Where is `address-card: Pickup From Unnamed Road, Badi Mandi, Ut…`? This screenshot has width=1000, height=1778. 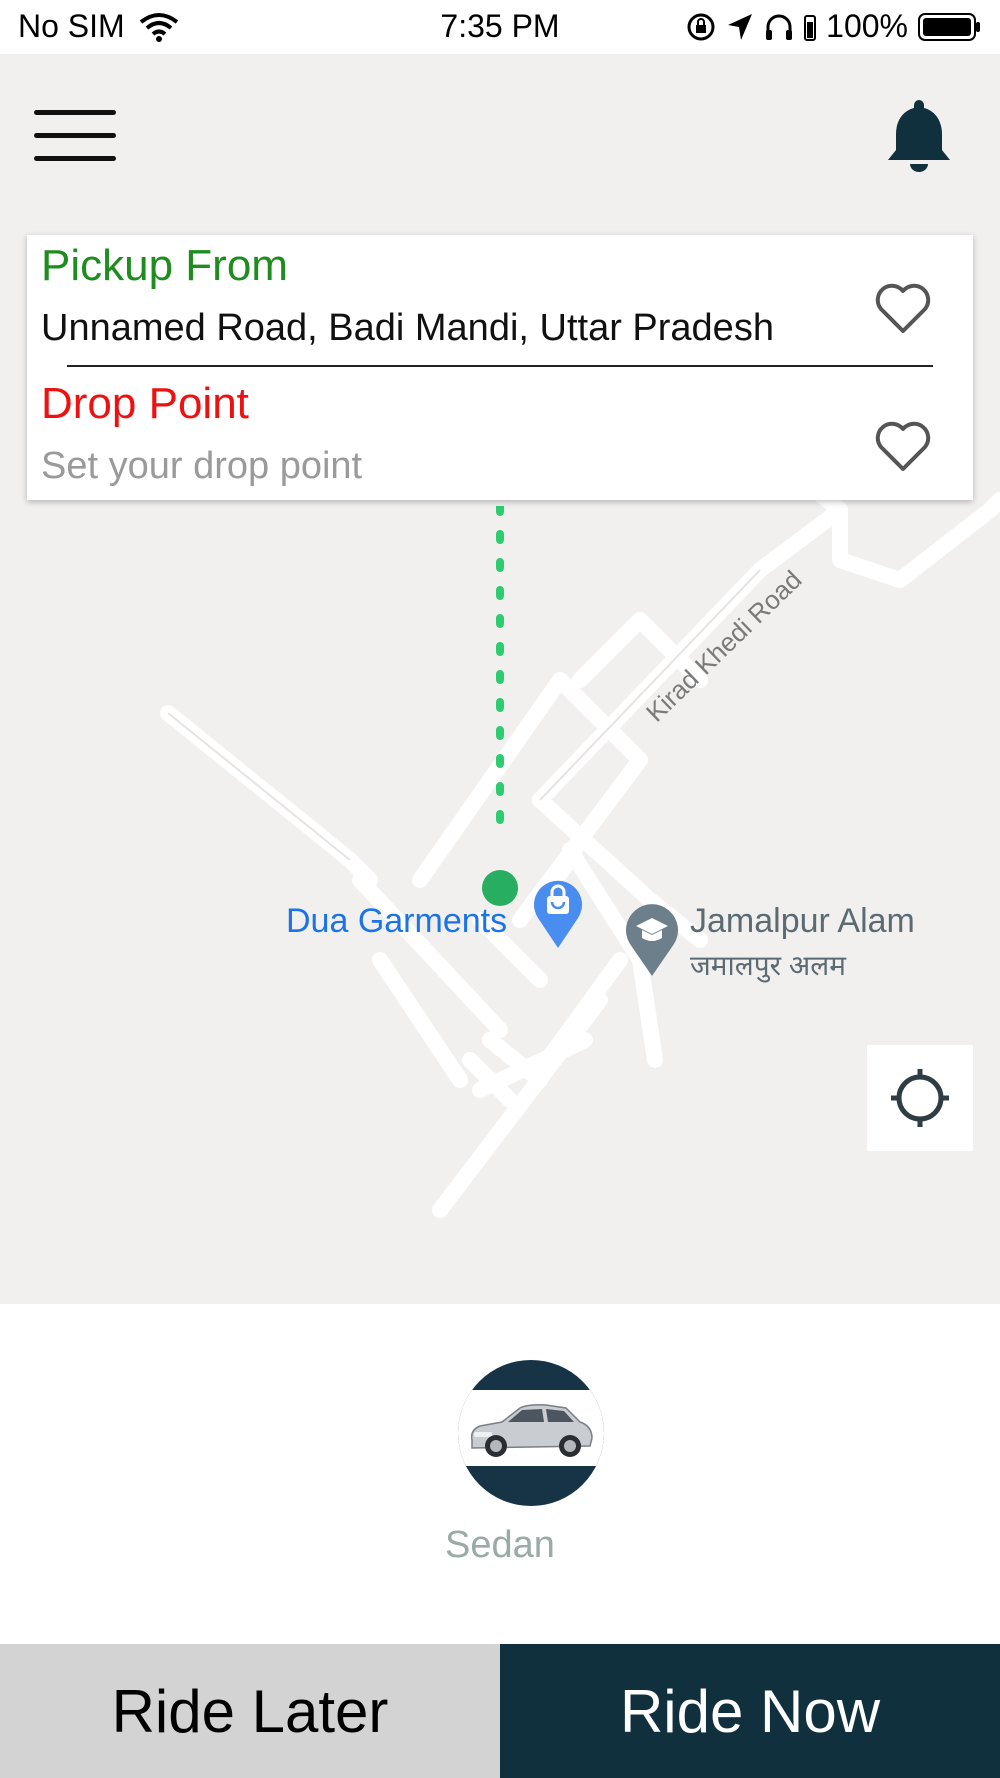 address-card: Pickup From Unnamed Road, Badi Mandi, Ut… is located at coordinates (500, 367).